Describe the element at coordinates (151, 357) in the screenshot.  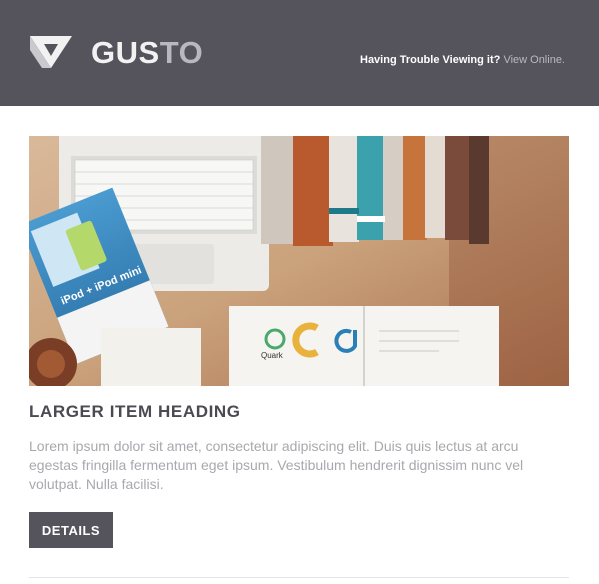
I see `notepad-icon` at that location.